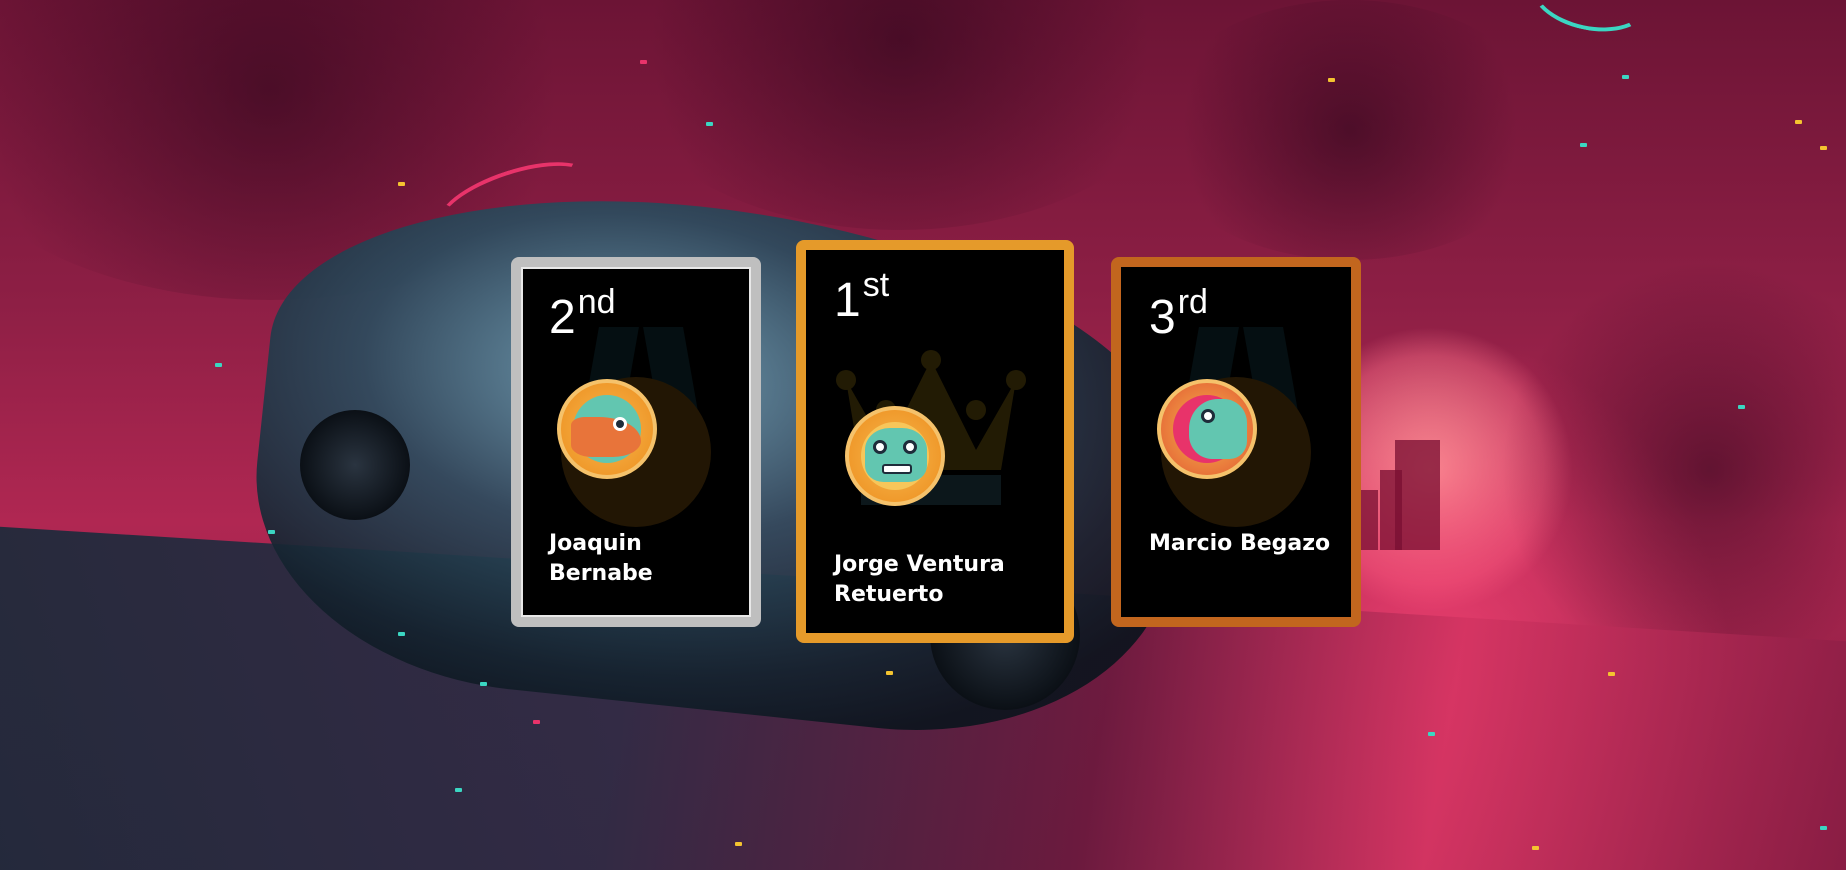 The width and height of the screenshot is (1846, 870). I want to click on dinosaur-avatar-icon, so click(1207, 429).